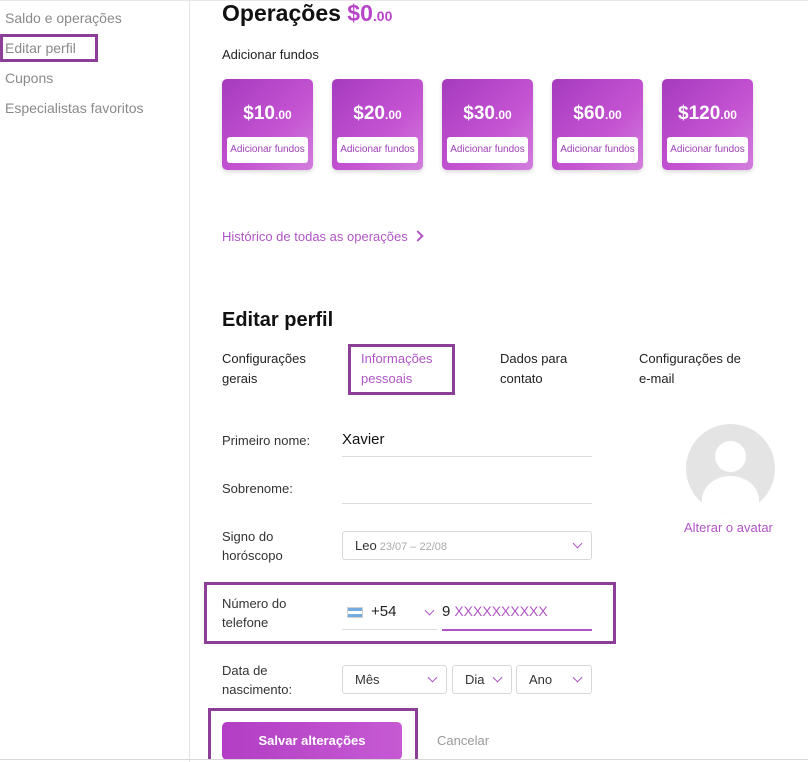 The width and height of the screenshot is (808, 762). What do you see at coordinates (467, 444) in the screenshot?
I see `first-name-input: Xavier` at bounding box center [467, 444].